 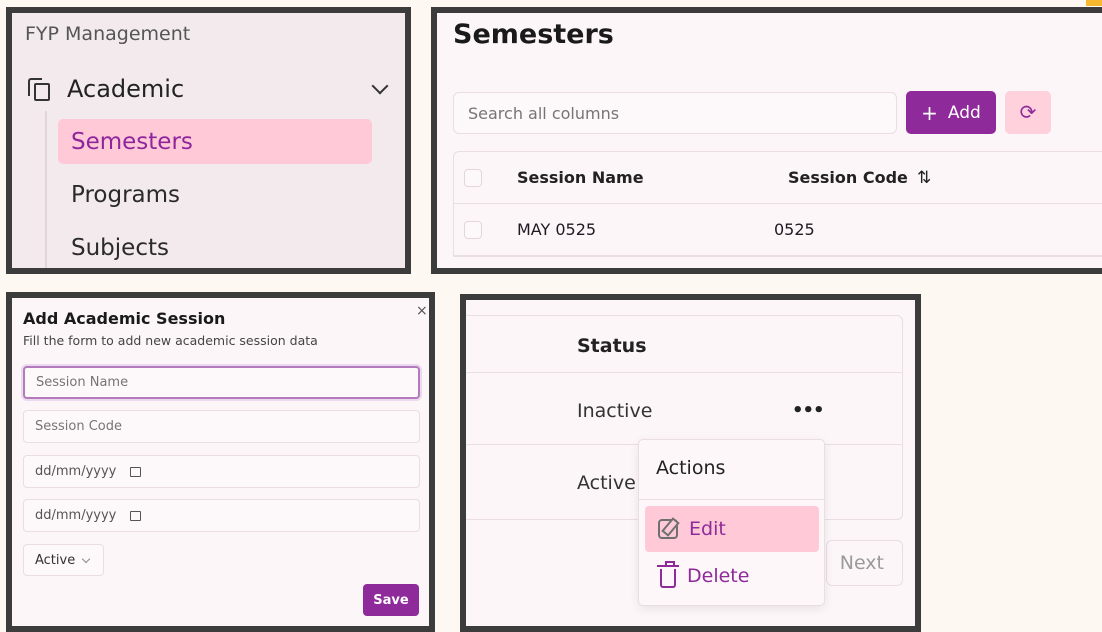 I want to click on sidebar-item-label: Subjects, so click(x=120, y=247).